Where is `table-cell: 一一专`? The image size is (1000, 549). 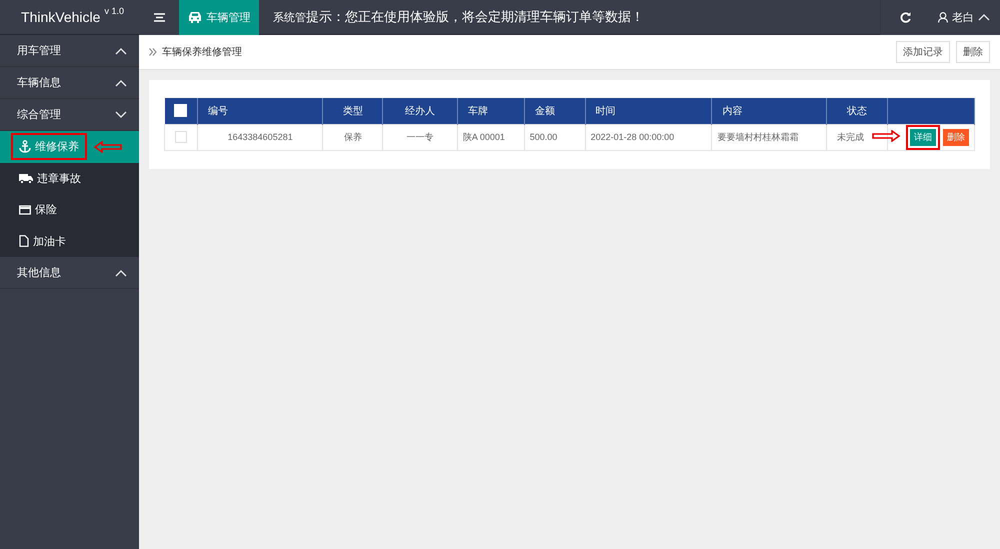
table-cell: 一一专 is located at coordinates (420, 137).